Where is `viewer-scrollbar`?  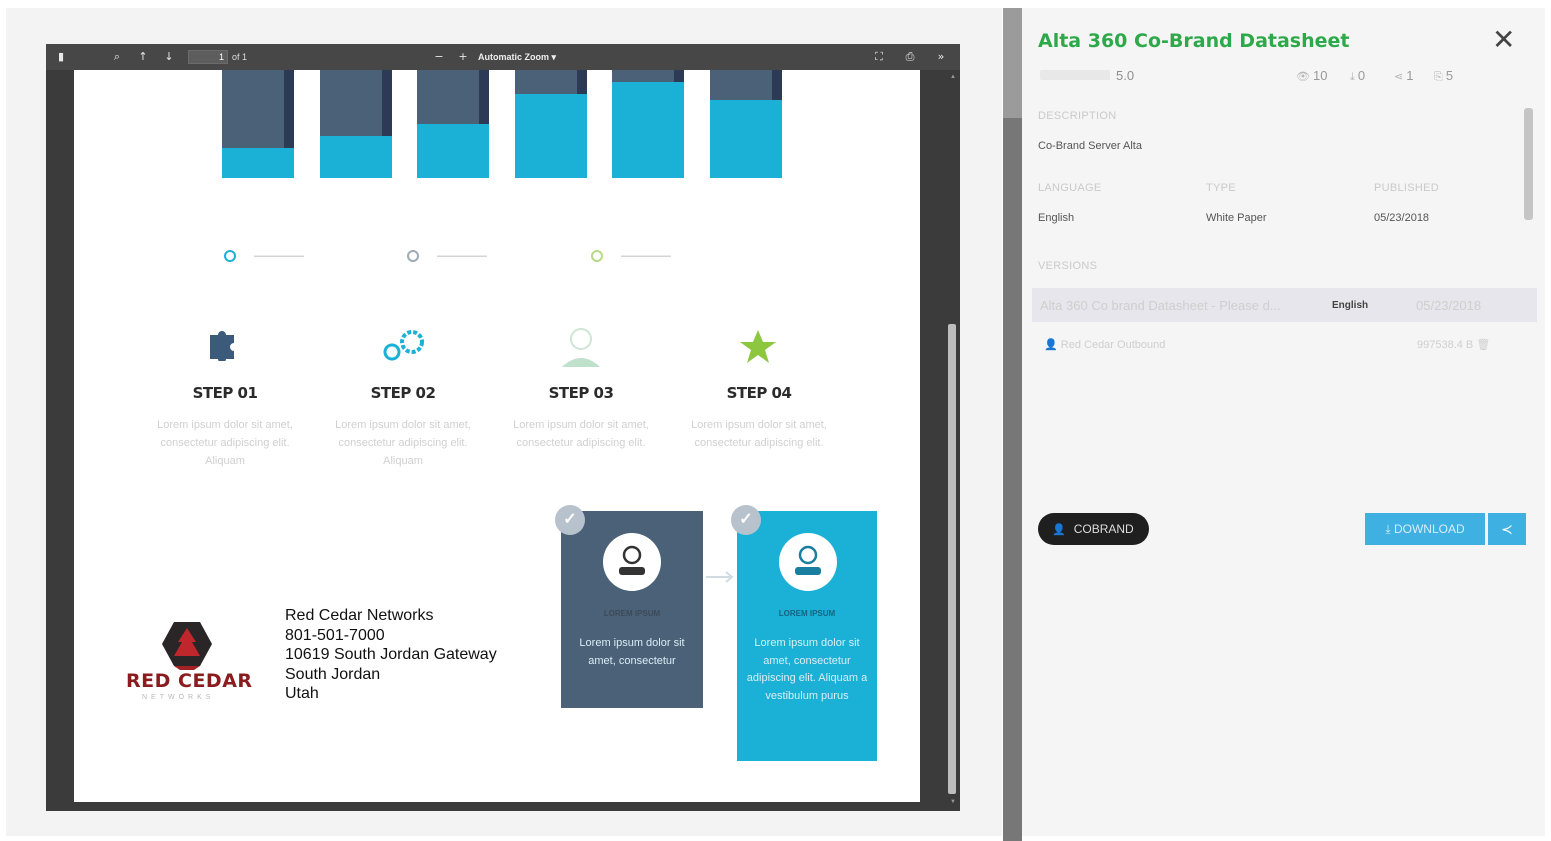 viewer-scrollbar is located at coordinates (952, 559).